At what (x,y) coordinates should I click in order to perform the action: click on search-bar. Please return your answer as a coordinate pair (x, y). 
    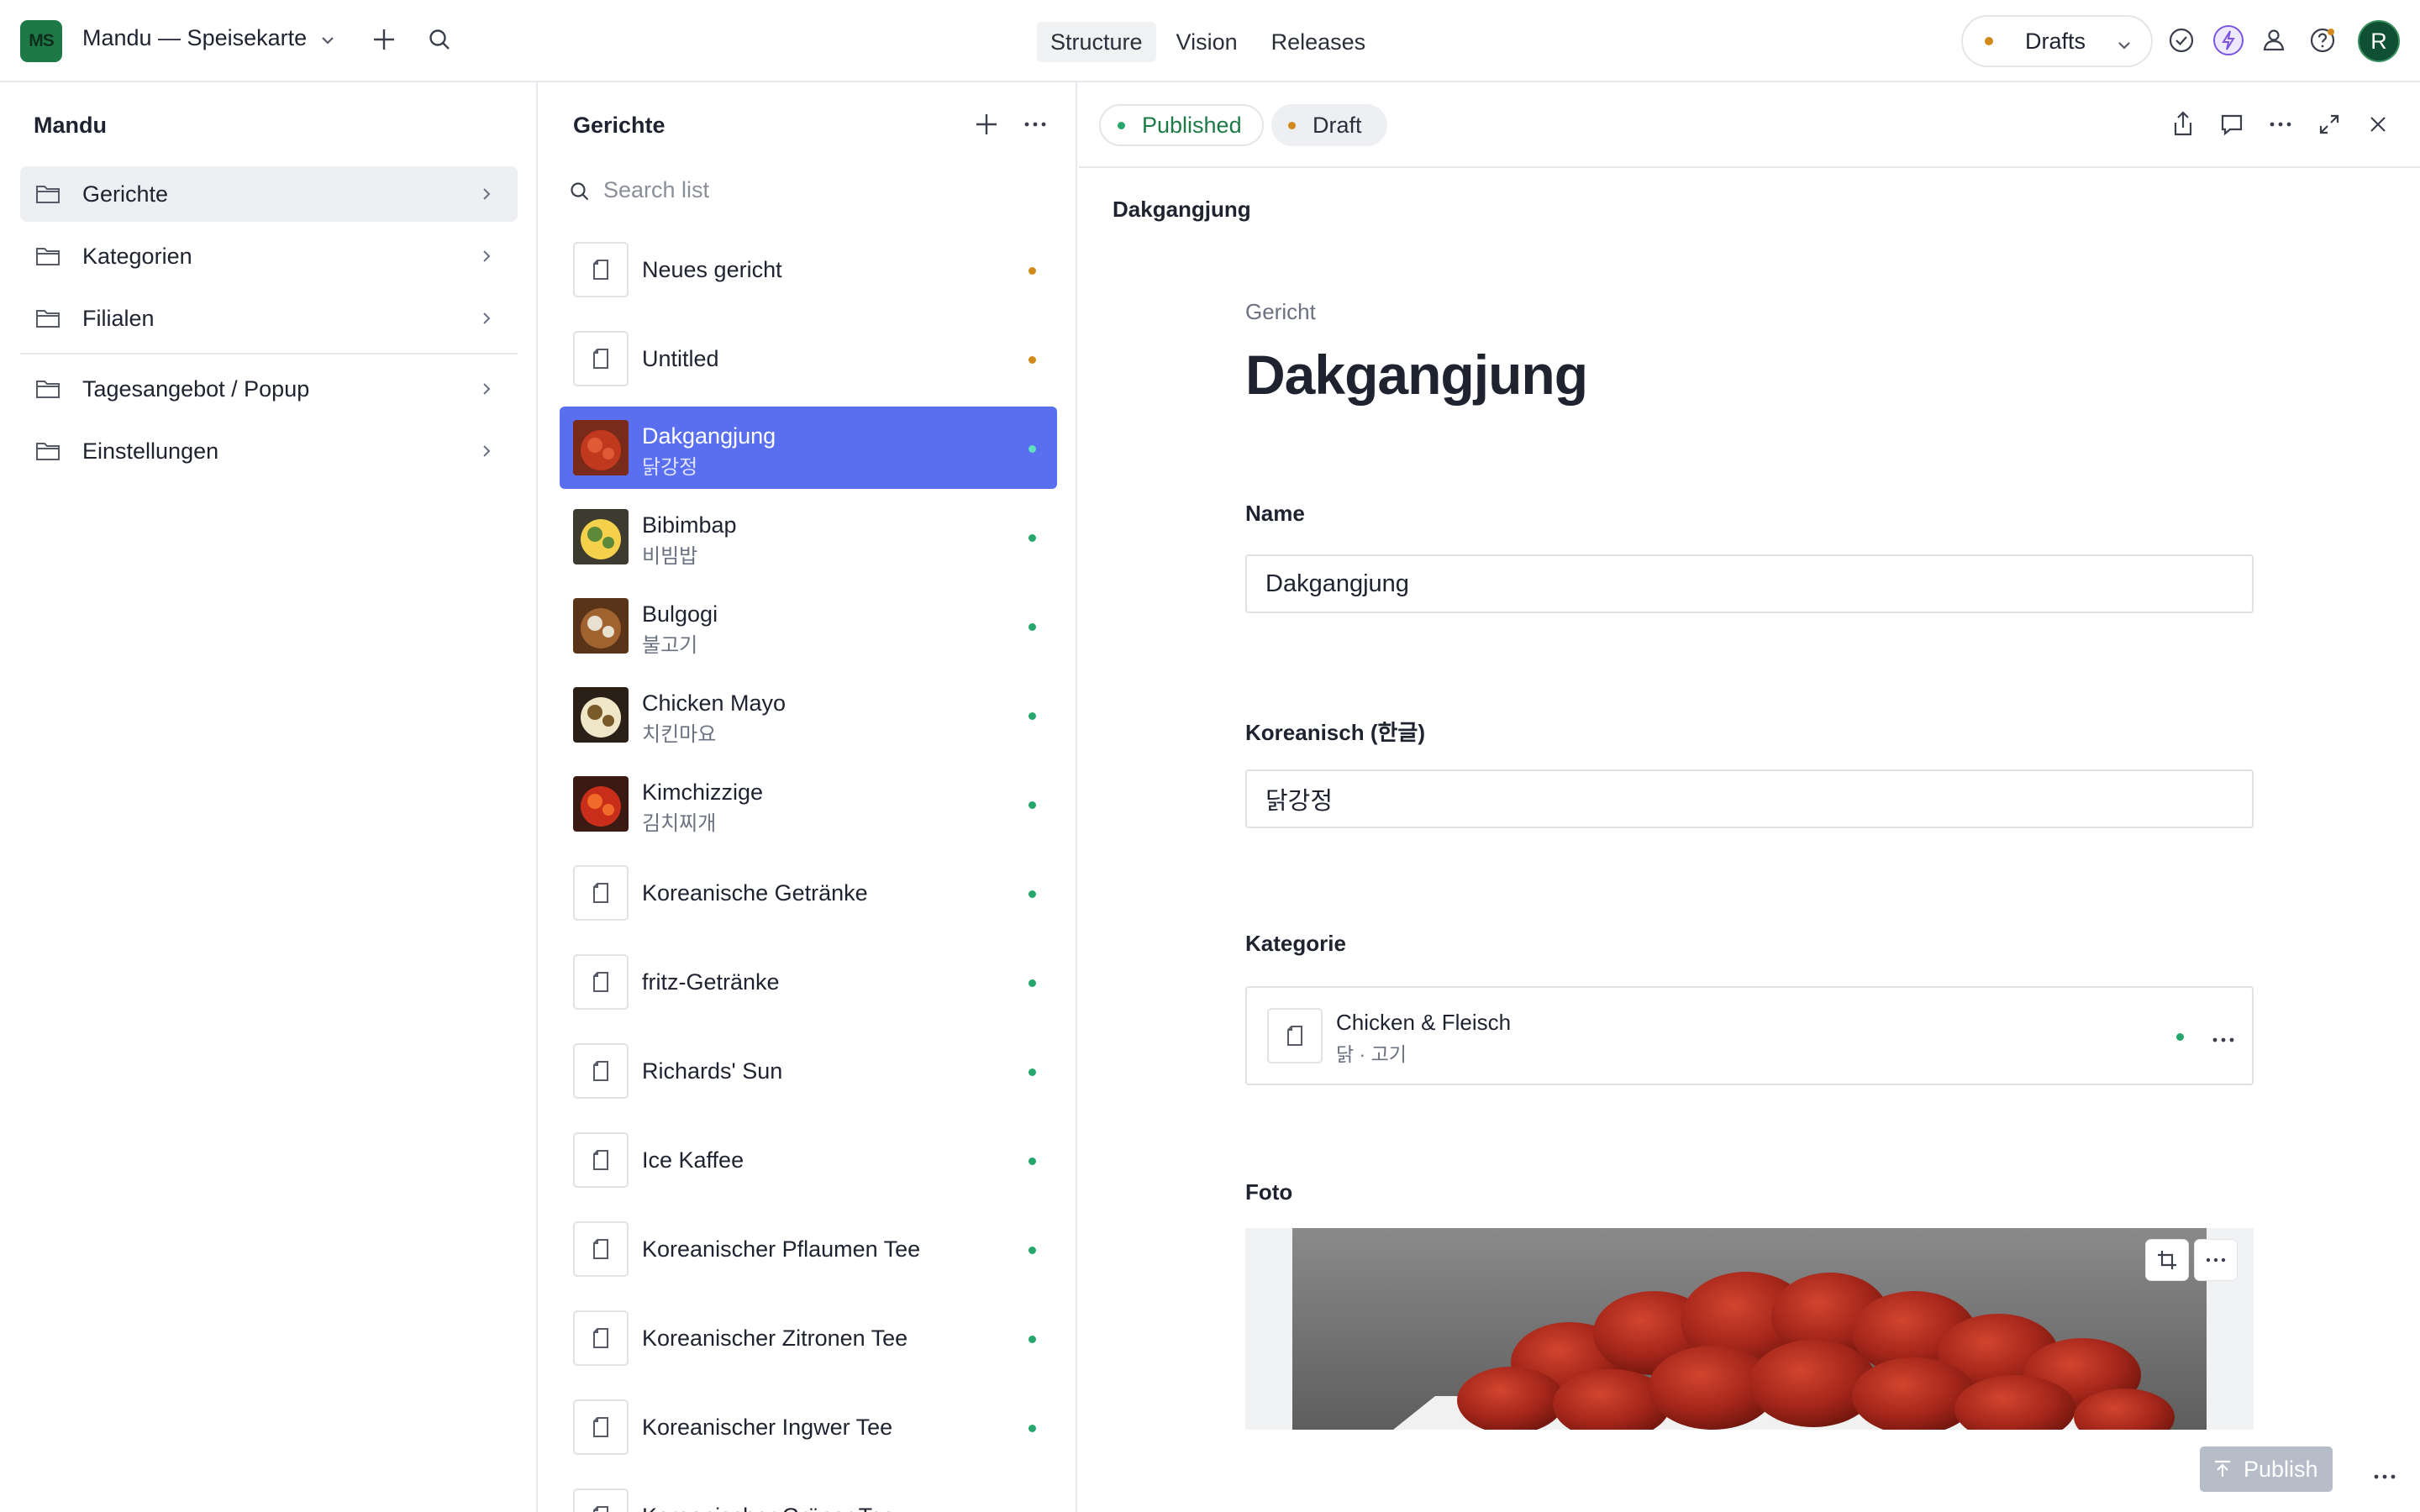
    Looking at the image, I should click on (803, 190).